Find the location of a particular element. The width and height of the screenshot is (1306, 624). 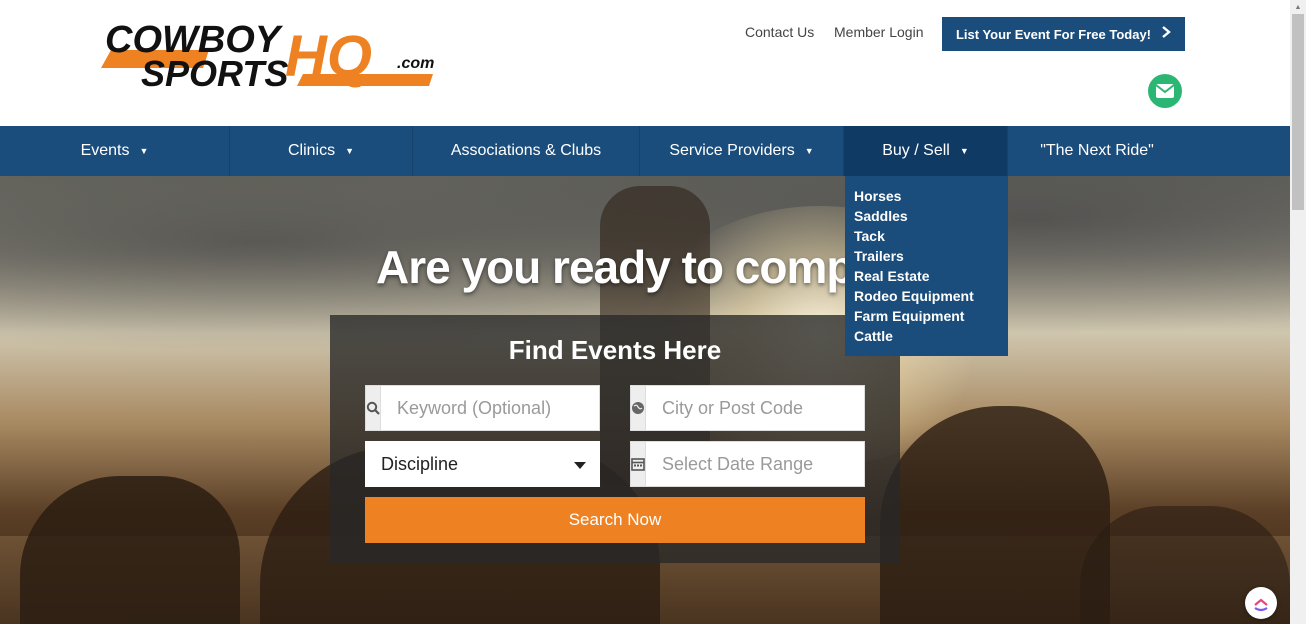

nav-item-label: Service Providers is located at coordinates (732, 150).